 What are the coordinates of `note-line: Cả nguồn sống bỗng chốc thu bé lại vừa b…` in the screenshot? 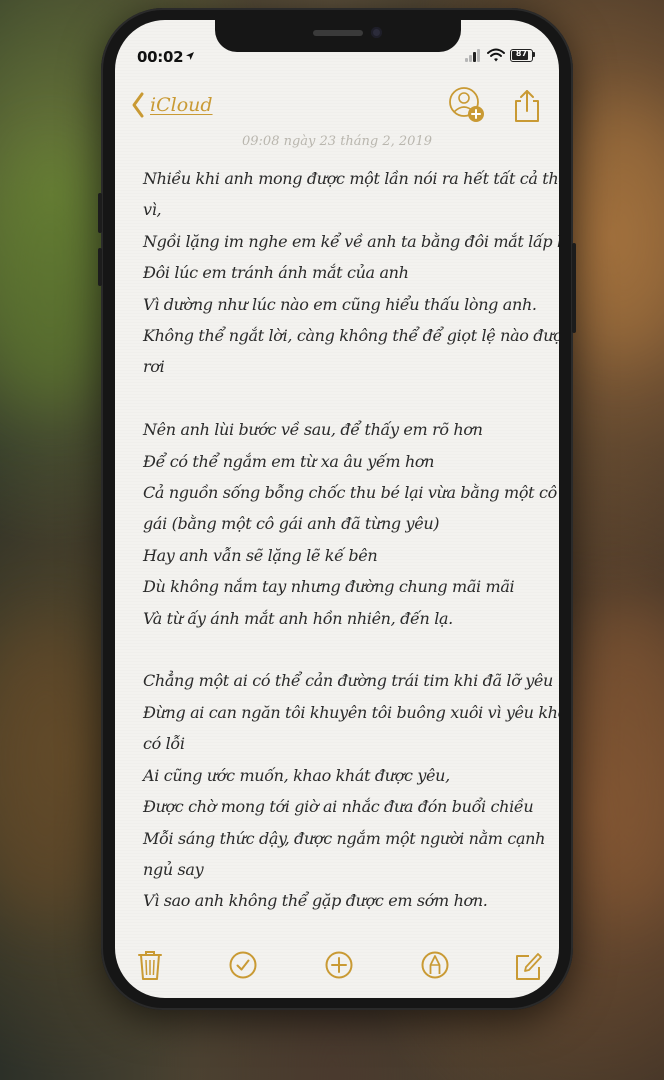 It's located at (350, 493).